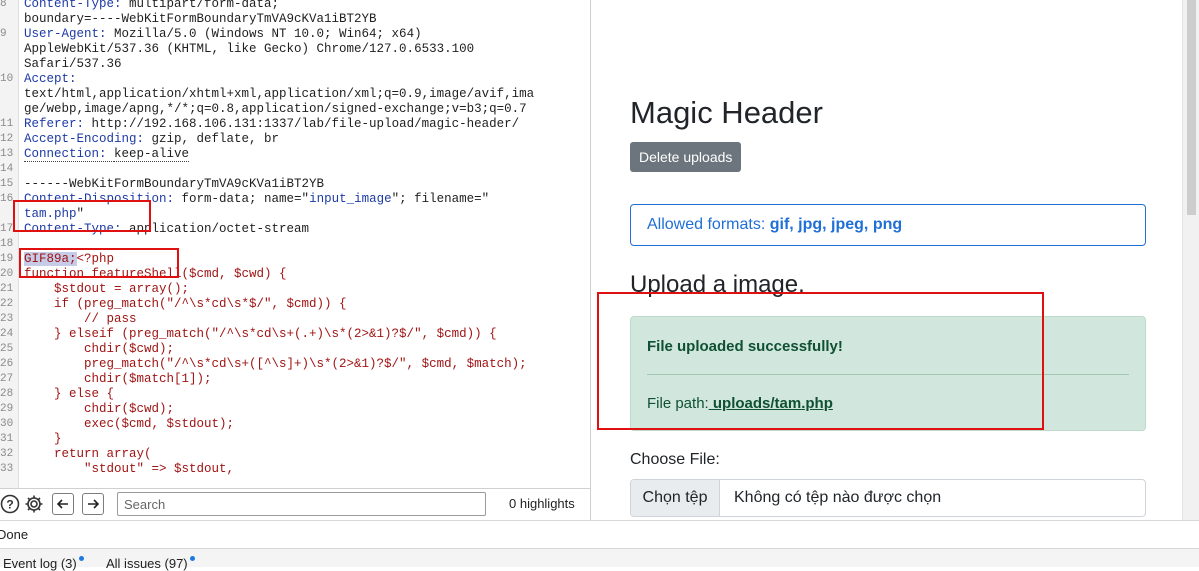 The image size is (1199, 571). I want to click on code-token: input_image, so click(350, 199).